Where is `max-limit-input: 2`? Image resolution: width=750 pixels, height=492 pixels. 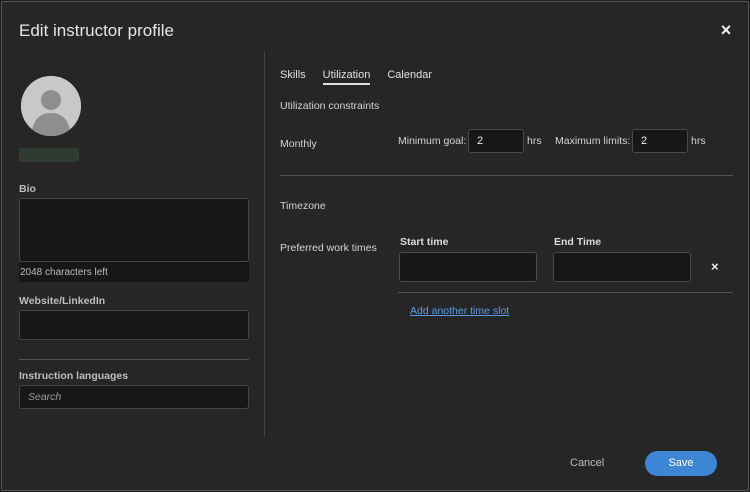 max-limit-input: 2 is located at coordinates (660, 141).